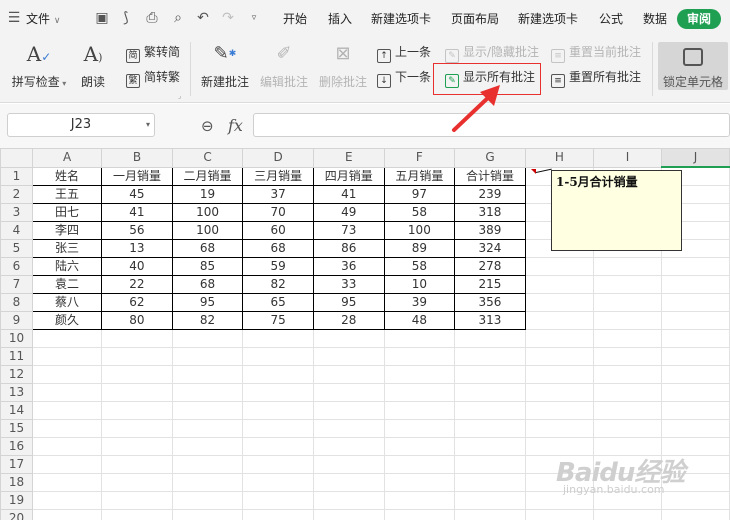 Image resolution: width=730 pixels, height=520 pixels. What do you see at coordinates (343, 66) in the screenshot?
I see `delete-comment-button: ⊠ 删除批注` at bounding box center [343, 66].